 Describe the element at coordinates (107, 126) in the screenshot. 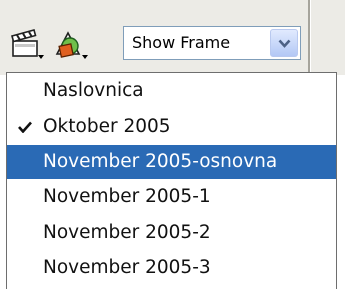

I see `menu-item-label: Oktober 2005` at that location.